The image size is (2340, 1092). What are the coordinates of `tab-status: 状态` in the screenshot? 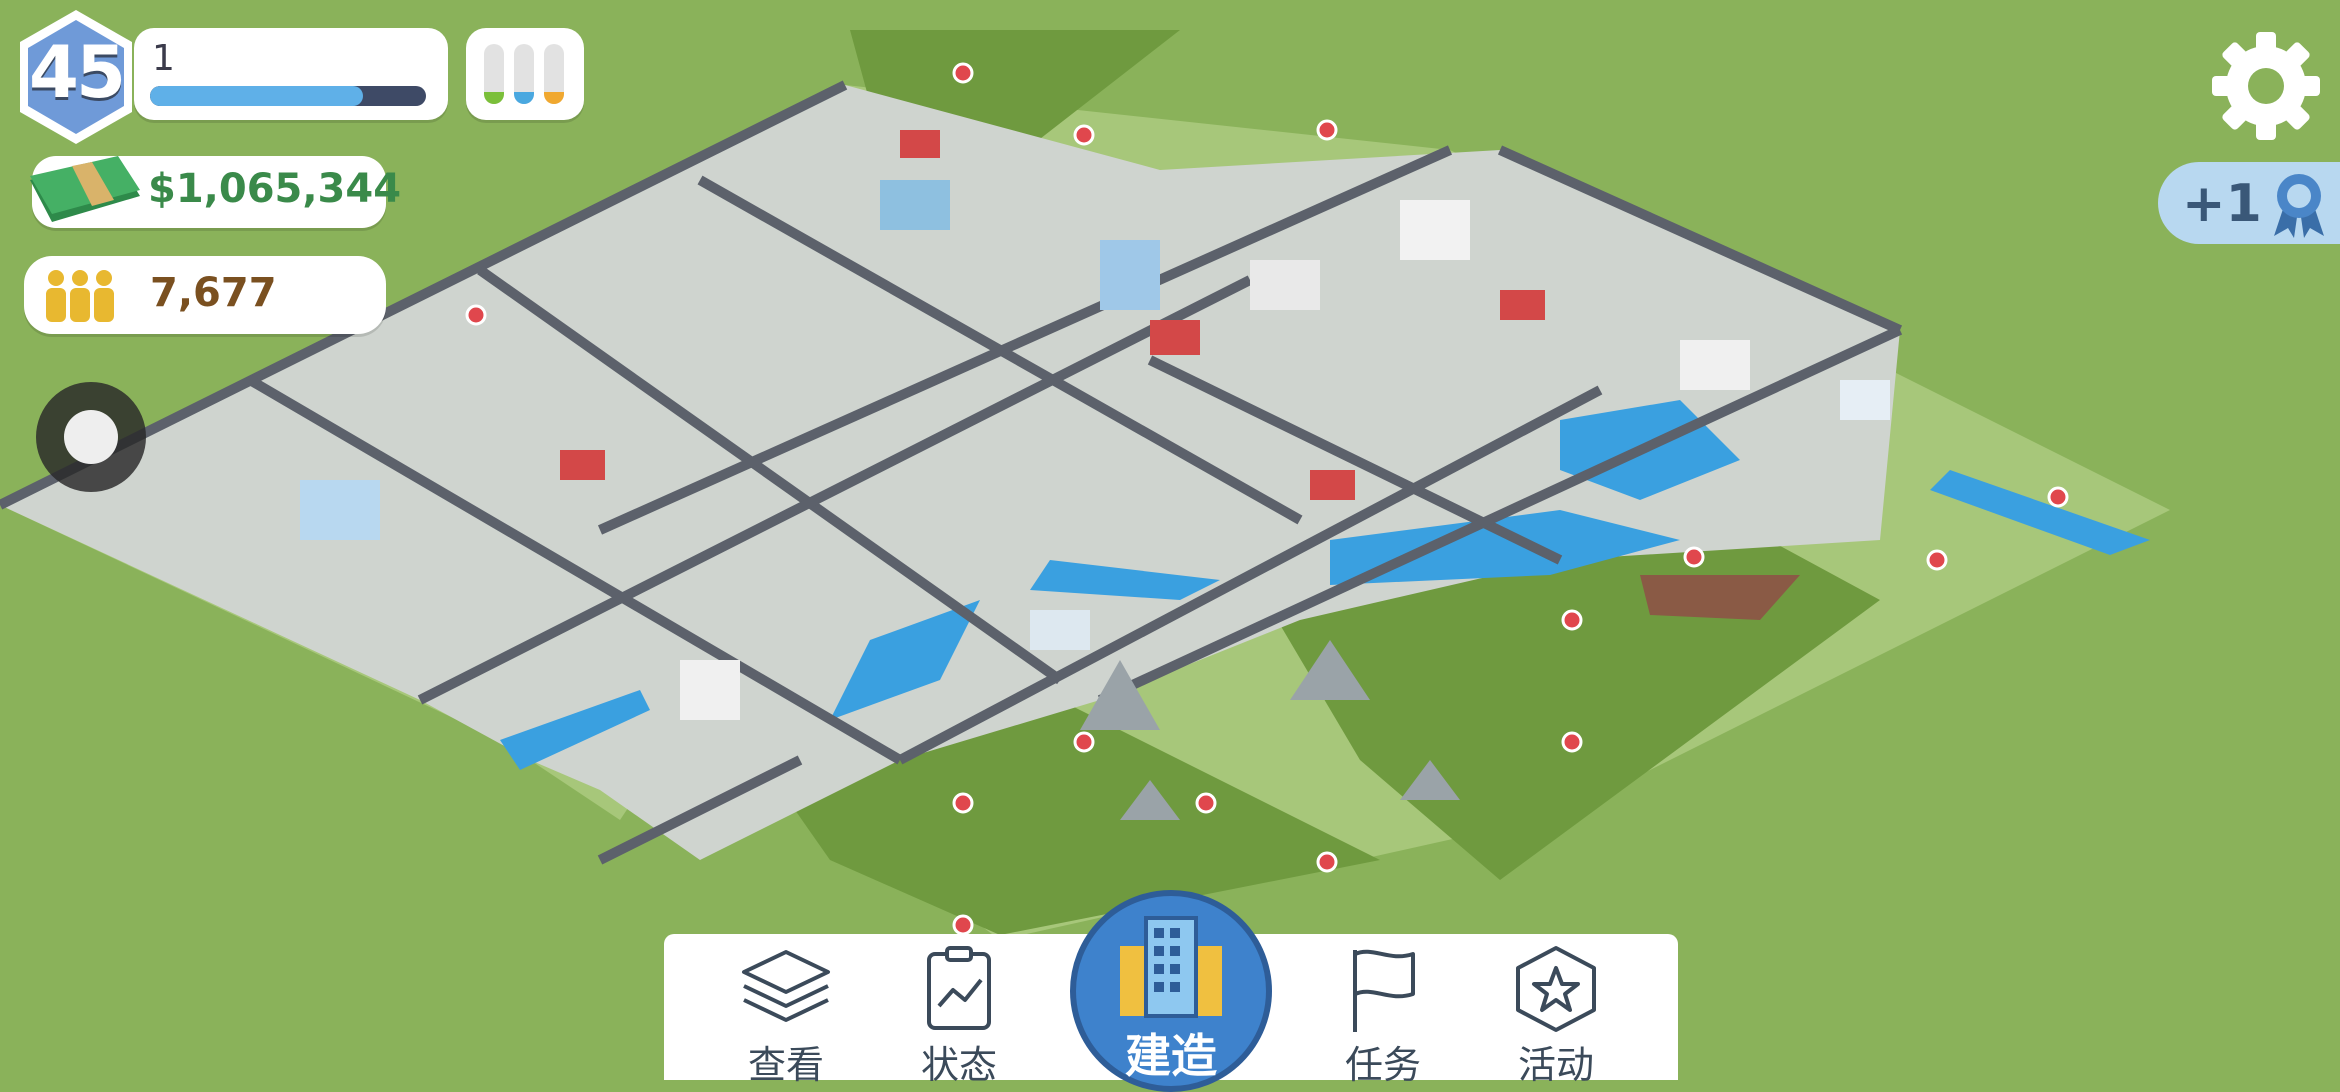 It's located at (959, 1015).